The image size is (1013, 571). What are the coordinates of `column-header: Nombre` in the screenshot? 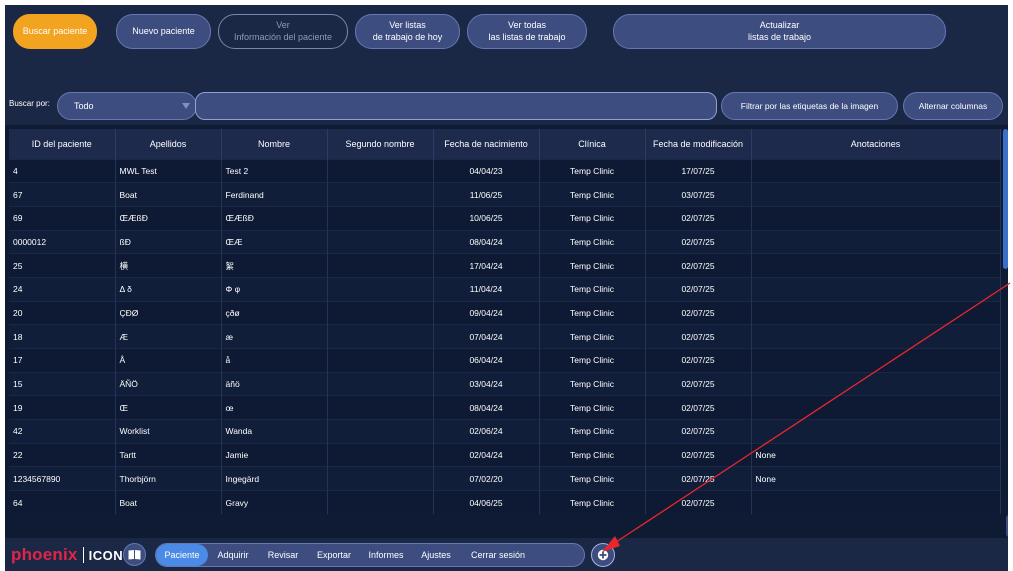 It's located at (274, 144).